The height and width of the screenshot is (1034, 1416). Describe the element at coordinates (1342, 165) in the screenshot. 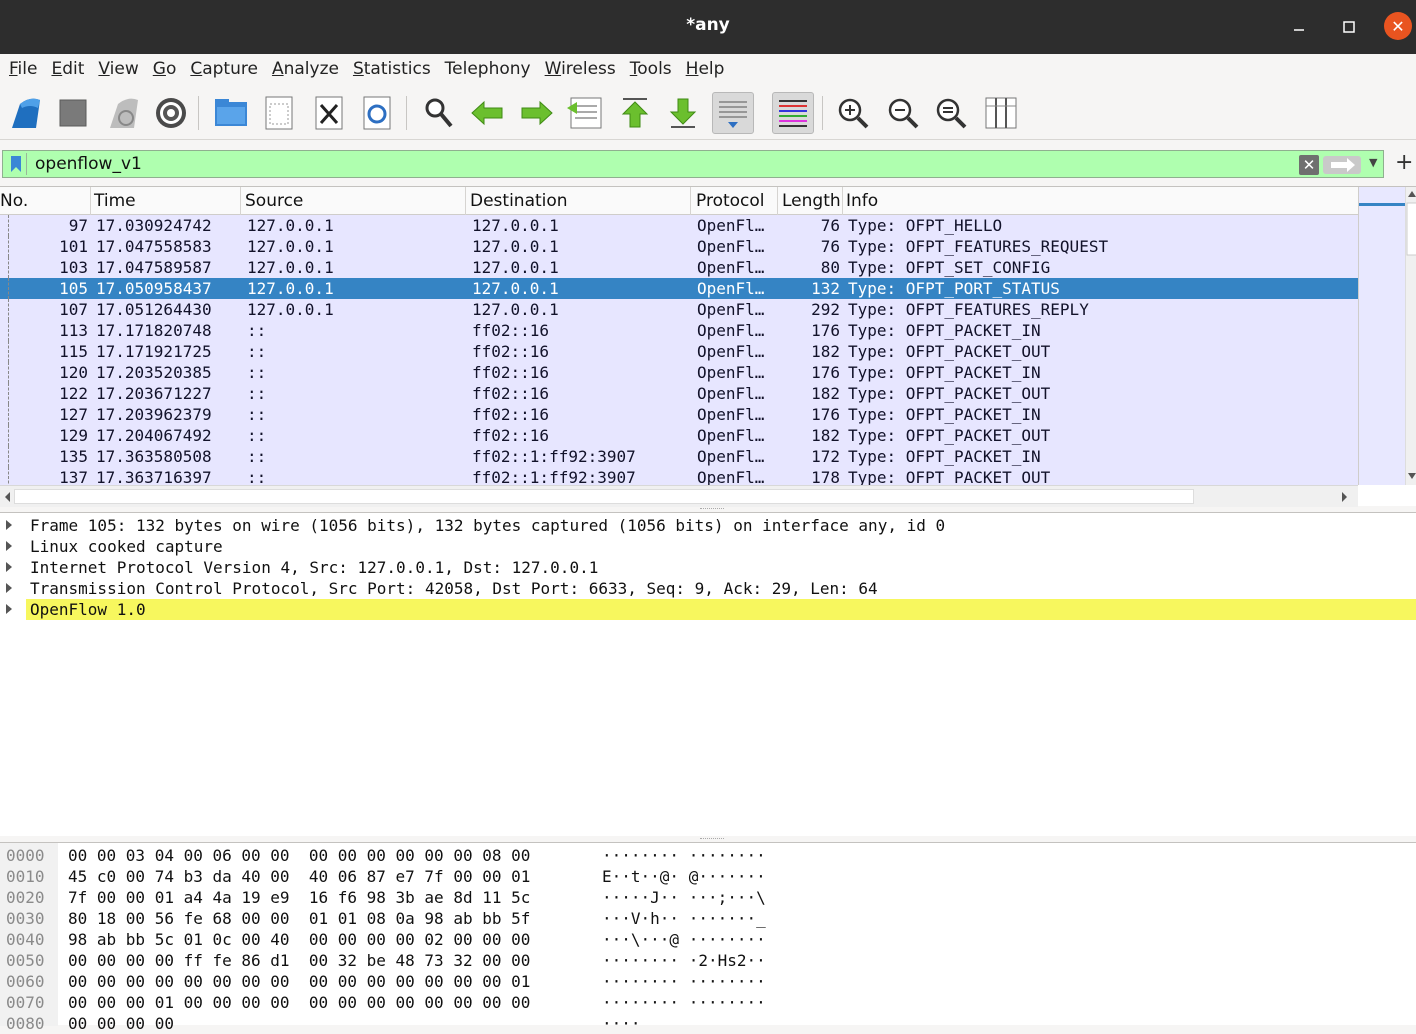

I see `apply-filter-icon` at that location.